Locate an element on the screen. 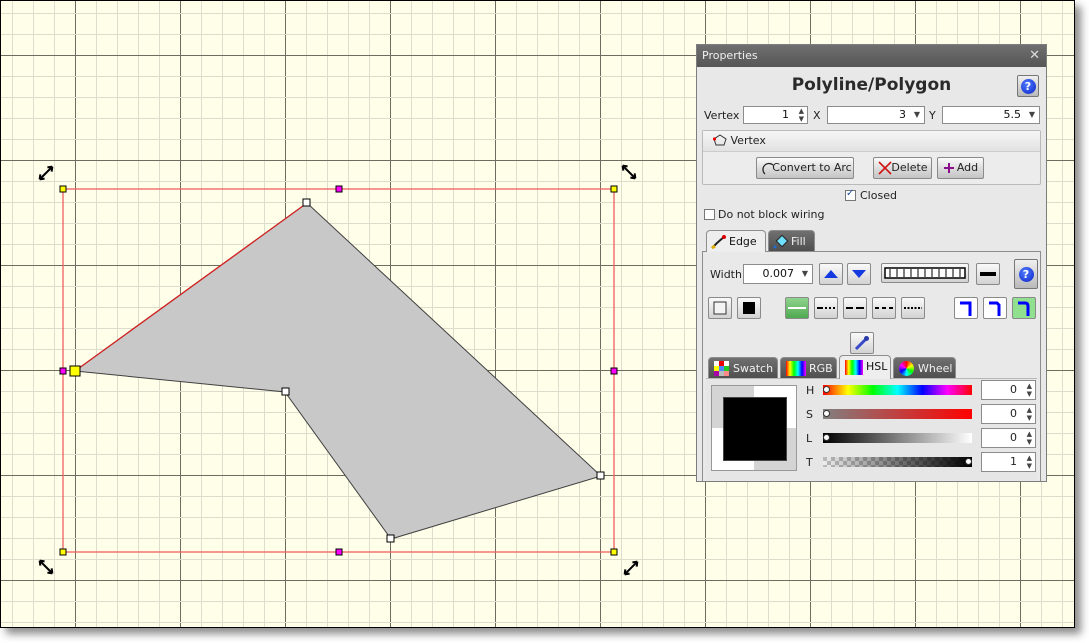 This screenshot has height=643, width=1089. hsl-l-spinner: 0 ▲ ▼ is located at coordinates (1008, 438).